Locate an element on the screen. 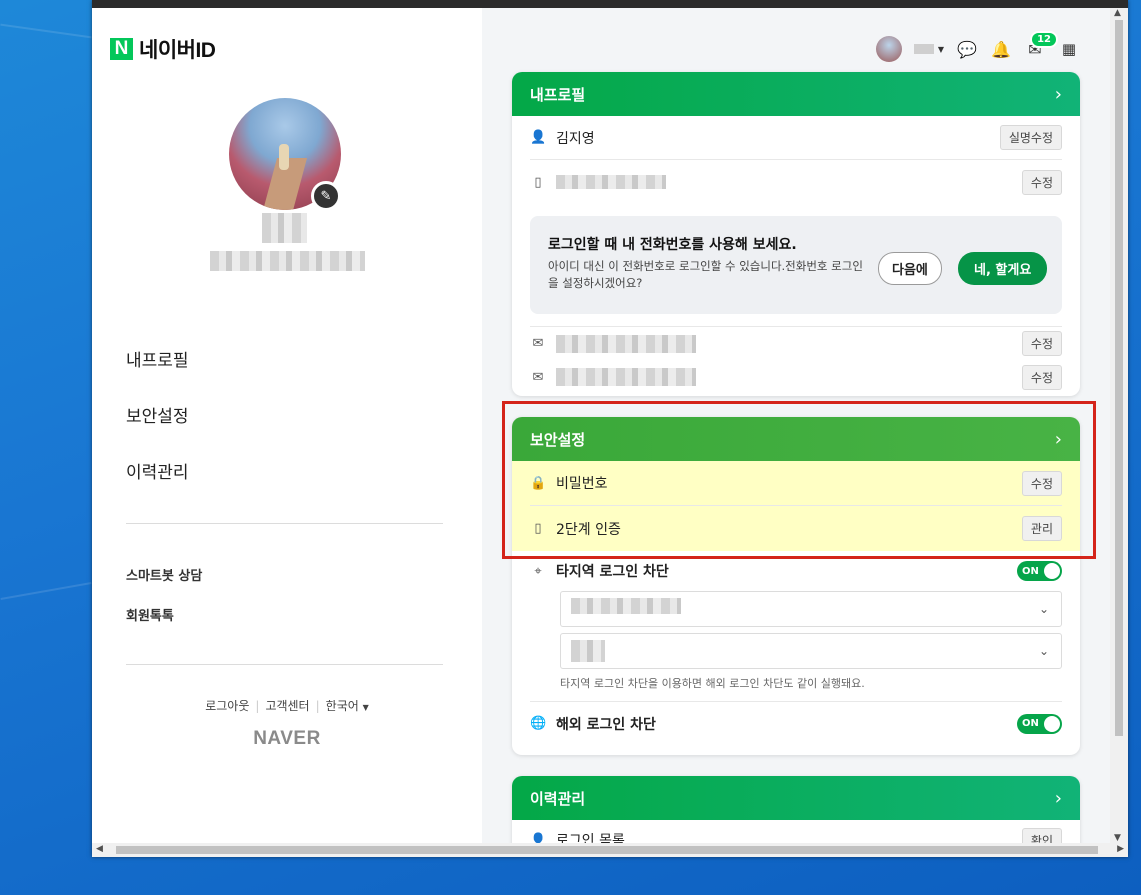  security-card-header: 보안설정 › is located at coordinates (796, 439).